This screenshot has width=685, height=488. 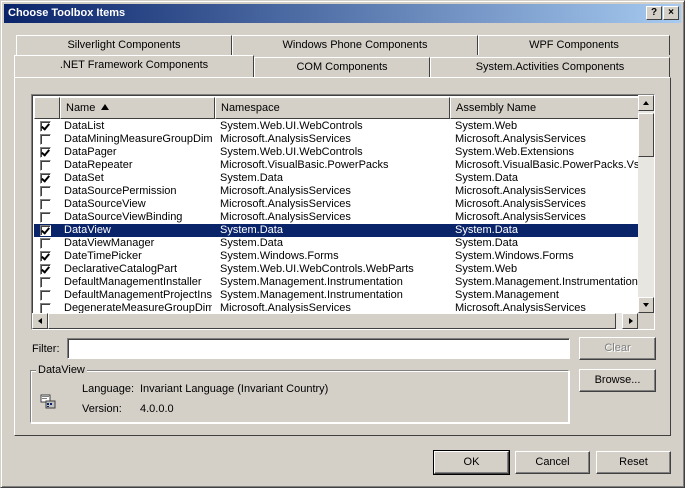 I want to click on column-header-namespace: Namespace, so click(x=332, y=108).